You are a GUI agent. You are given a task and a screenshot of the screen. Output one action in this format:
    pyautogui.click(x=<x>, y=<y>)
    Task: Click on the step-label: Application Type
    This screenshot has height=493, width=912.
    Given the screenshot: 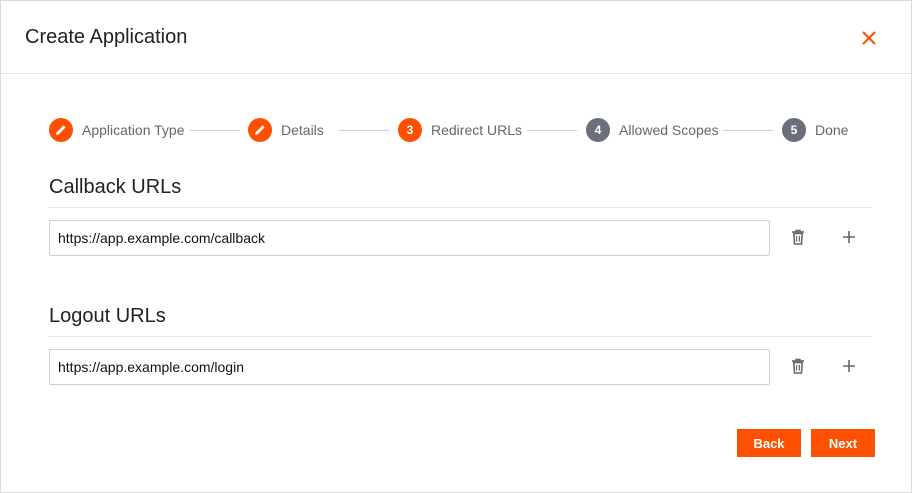 What is the action you would take?
    pyautogui.click(x=133, y=130)
    